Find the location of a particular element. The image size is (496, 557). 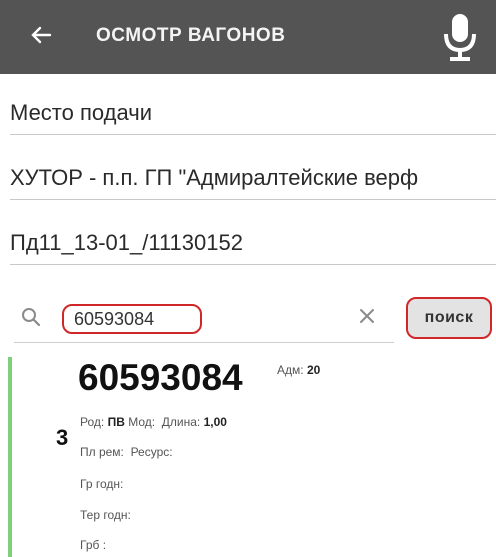

gr-godn-line: Гр годн: is located at coordinates (102, 484).